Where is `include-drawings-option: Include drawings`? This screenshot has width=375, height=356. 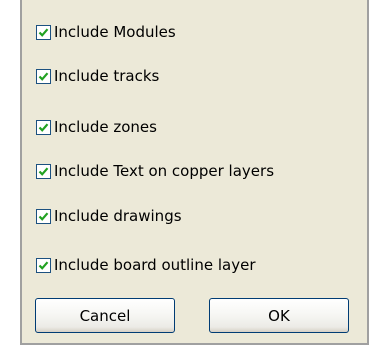 include-drawings-option: Include drawings is located at coordinates (109, 216).